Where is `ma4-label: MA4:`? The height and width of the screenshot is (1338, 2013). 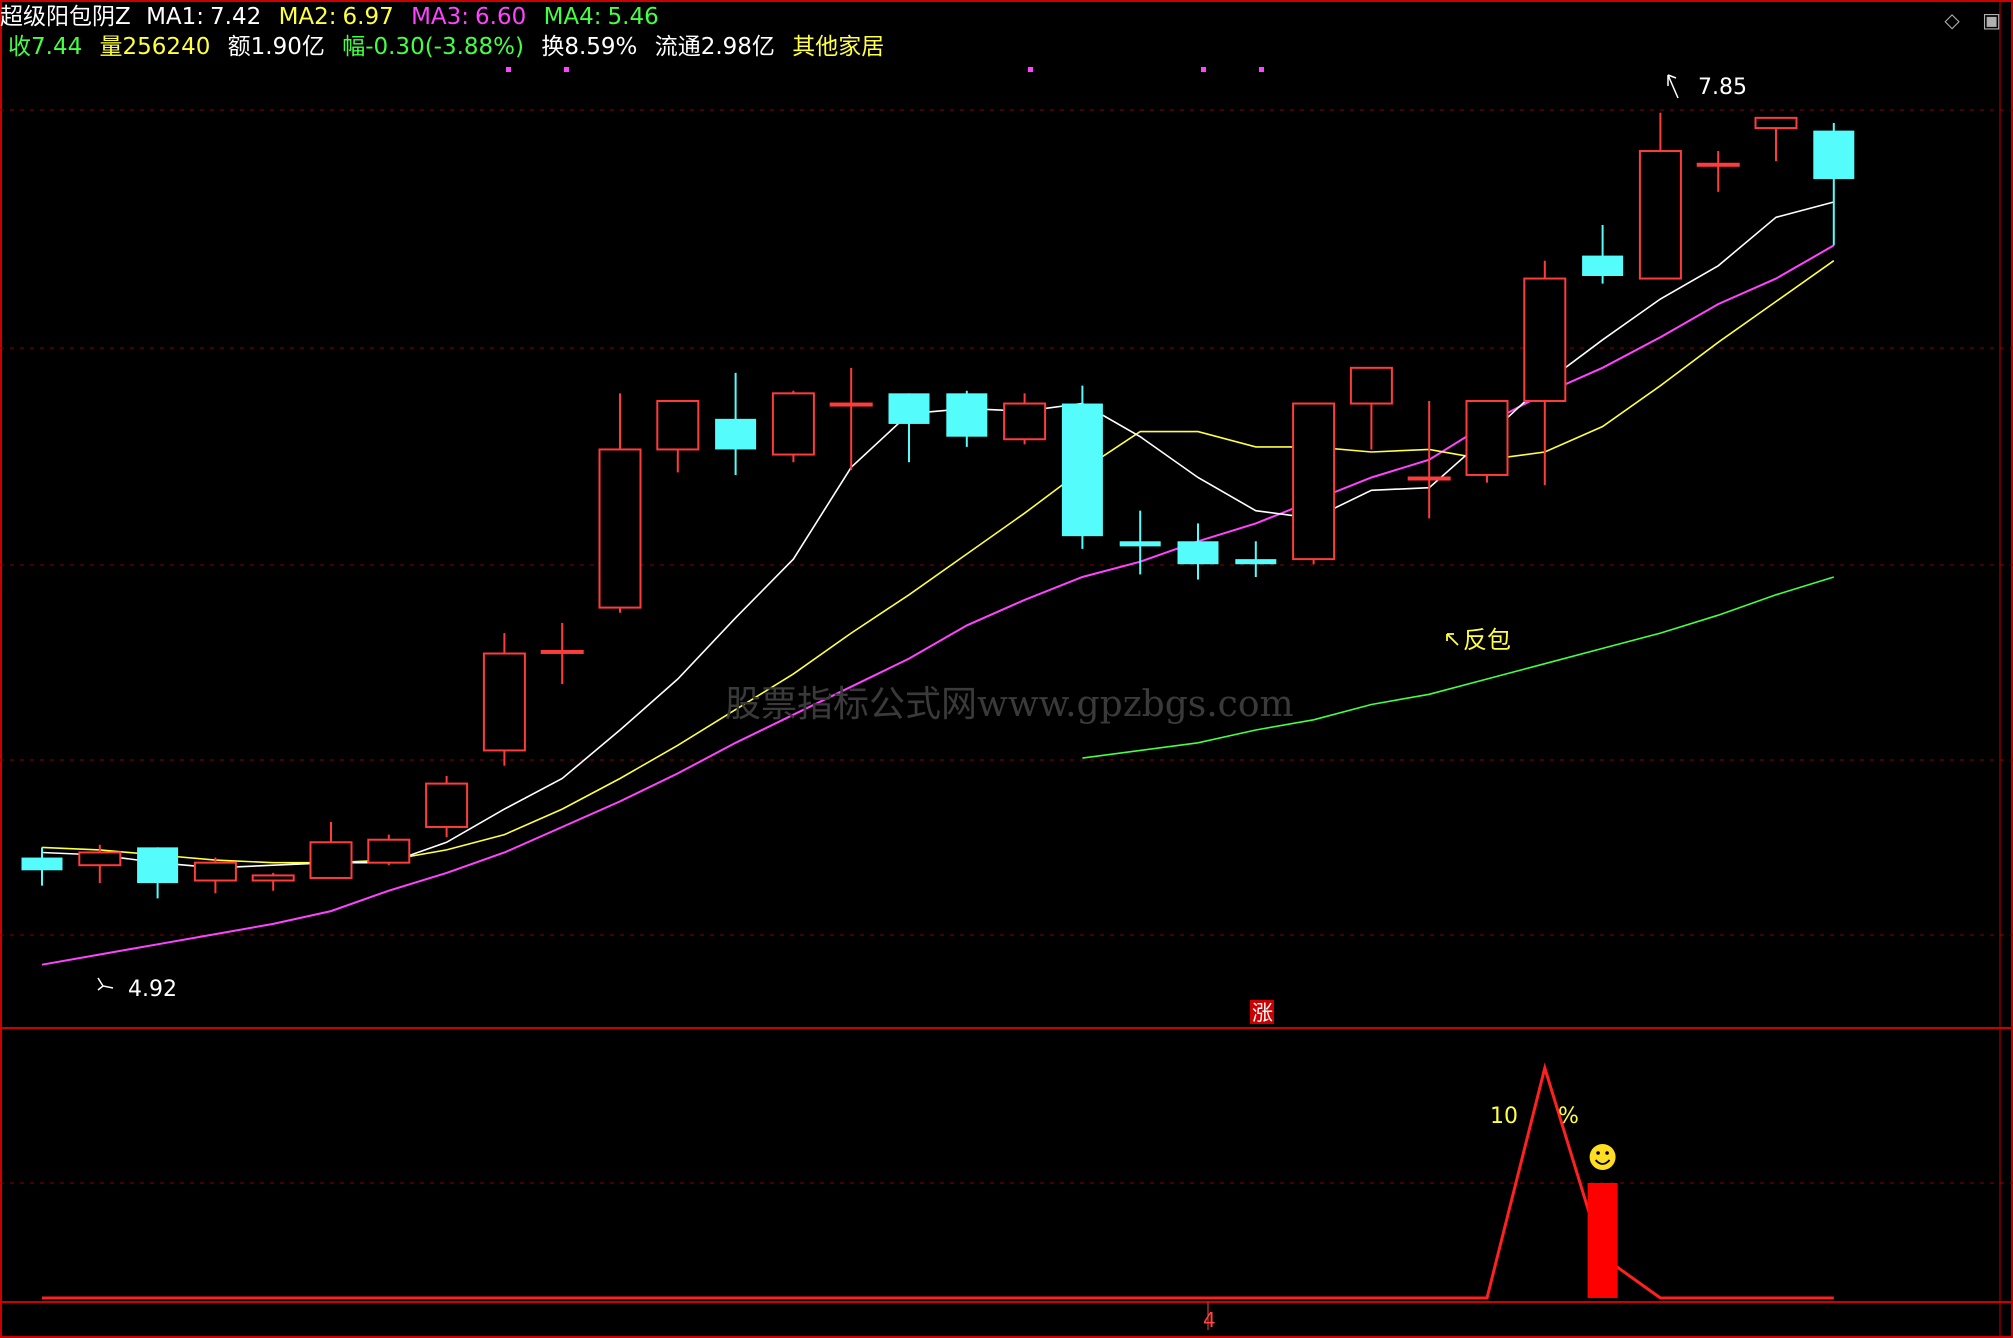 ma4-label: MA4: is located at coordinates (572, 17).